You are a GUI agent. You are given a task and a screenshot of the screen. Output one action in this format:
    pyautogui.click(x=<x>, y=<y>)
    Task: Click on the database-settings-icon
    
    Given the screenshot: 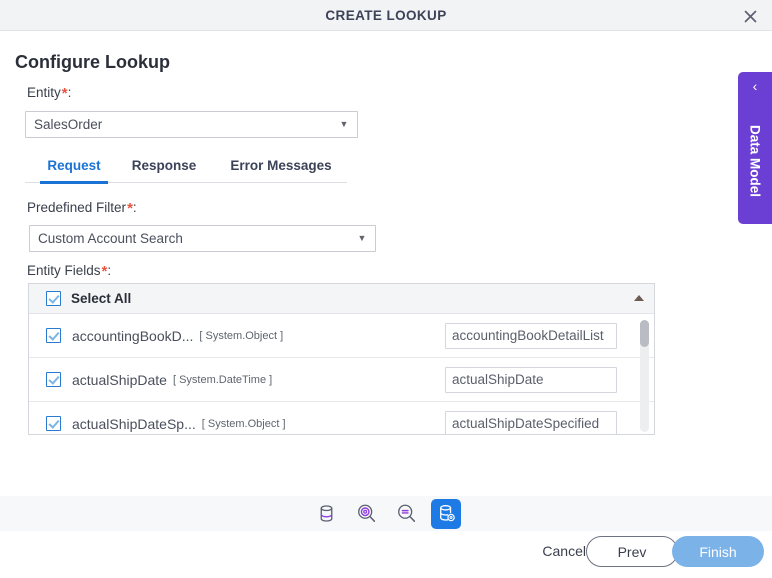 What is the action you would take?
    pyautogui.click(x=446, y=513)
    